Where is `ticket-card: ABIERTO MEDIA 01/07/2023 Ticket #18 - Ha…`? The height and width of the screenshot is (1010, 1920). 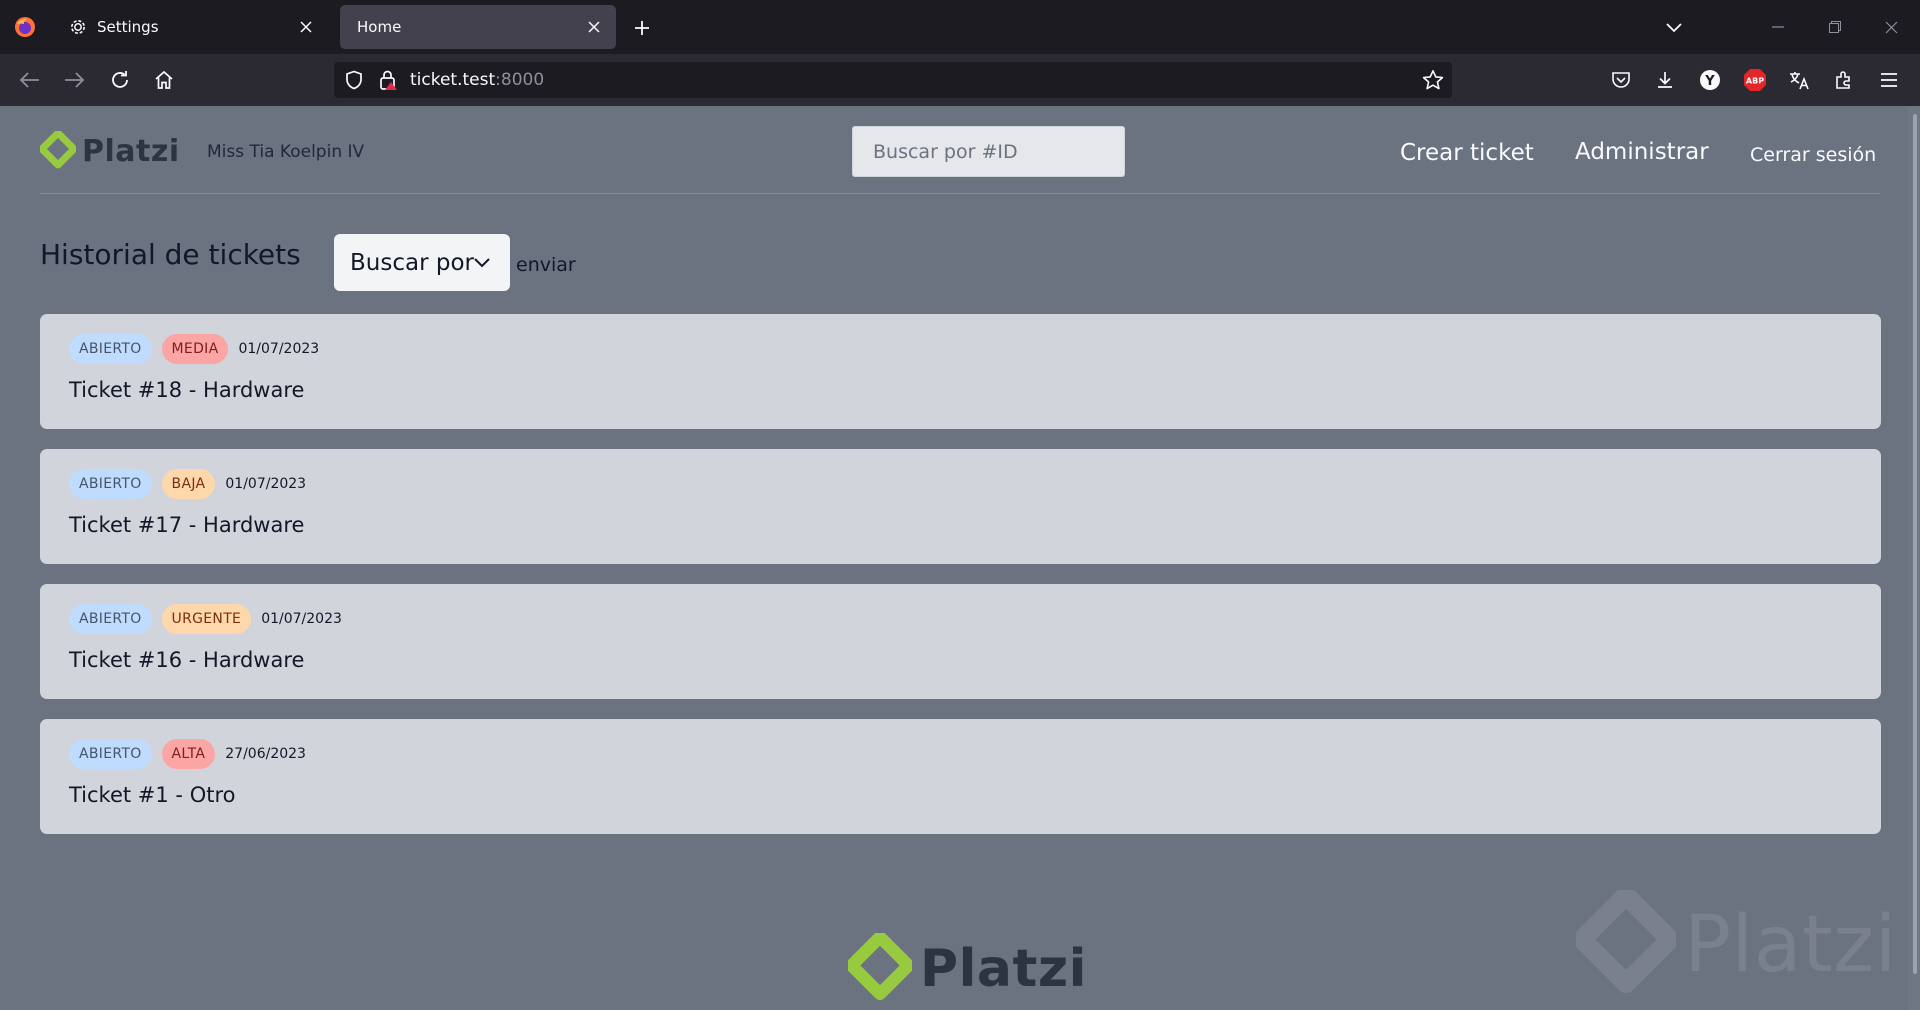
ticket-card: ABIERTO MEDIA 01/07/2023 Ticket #18 - Ha… is located at coordinates (960, 371).